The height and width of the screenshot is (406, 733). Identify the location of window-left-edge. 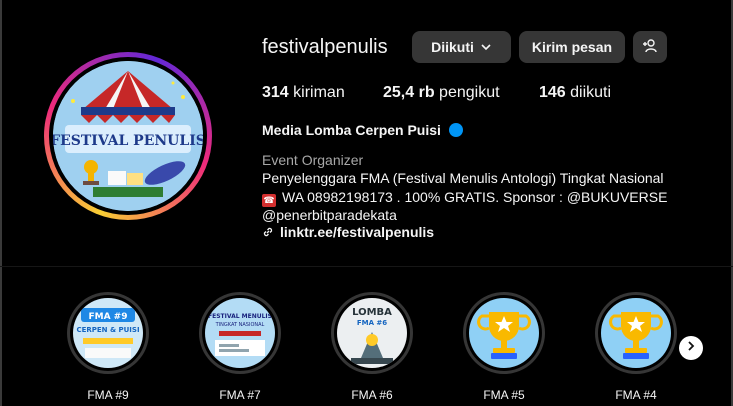
(1, 203).